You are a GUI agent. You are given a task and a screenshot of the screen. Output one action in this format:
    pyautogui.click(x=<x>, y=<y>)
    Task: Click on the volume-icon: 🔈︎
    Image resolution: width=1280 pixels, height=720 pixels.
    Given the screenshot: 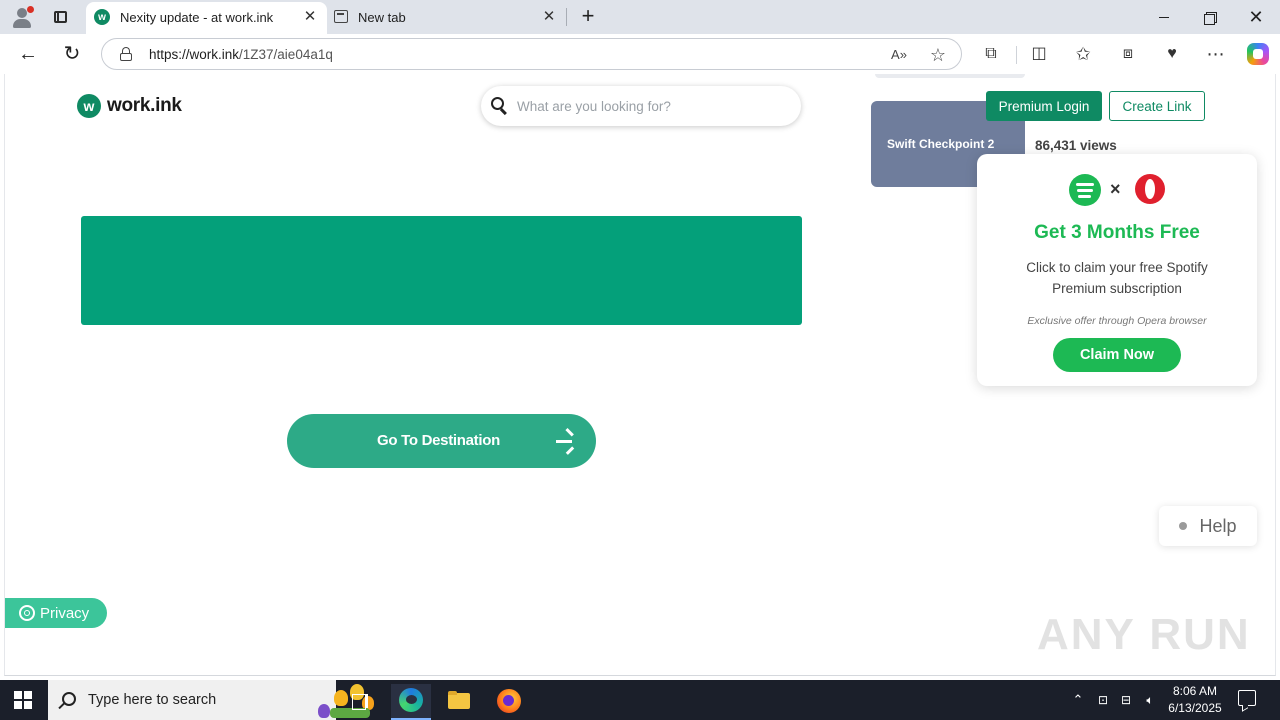 What is the action you would take?
    pyautogui.click(x=1150, y=700)
    